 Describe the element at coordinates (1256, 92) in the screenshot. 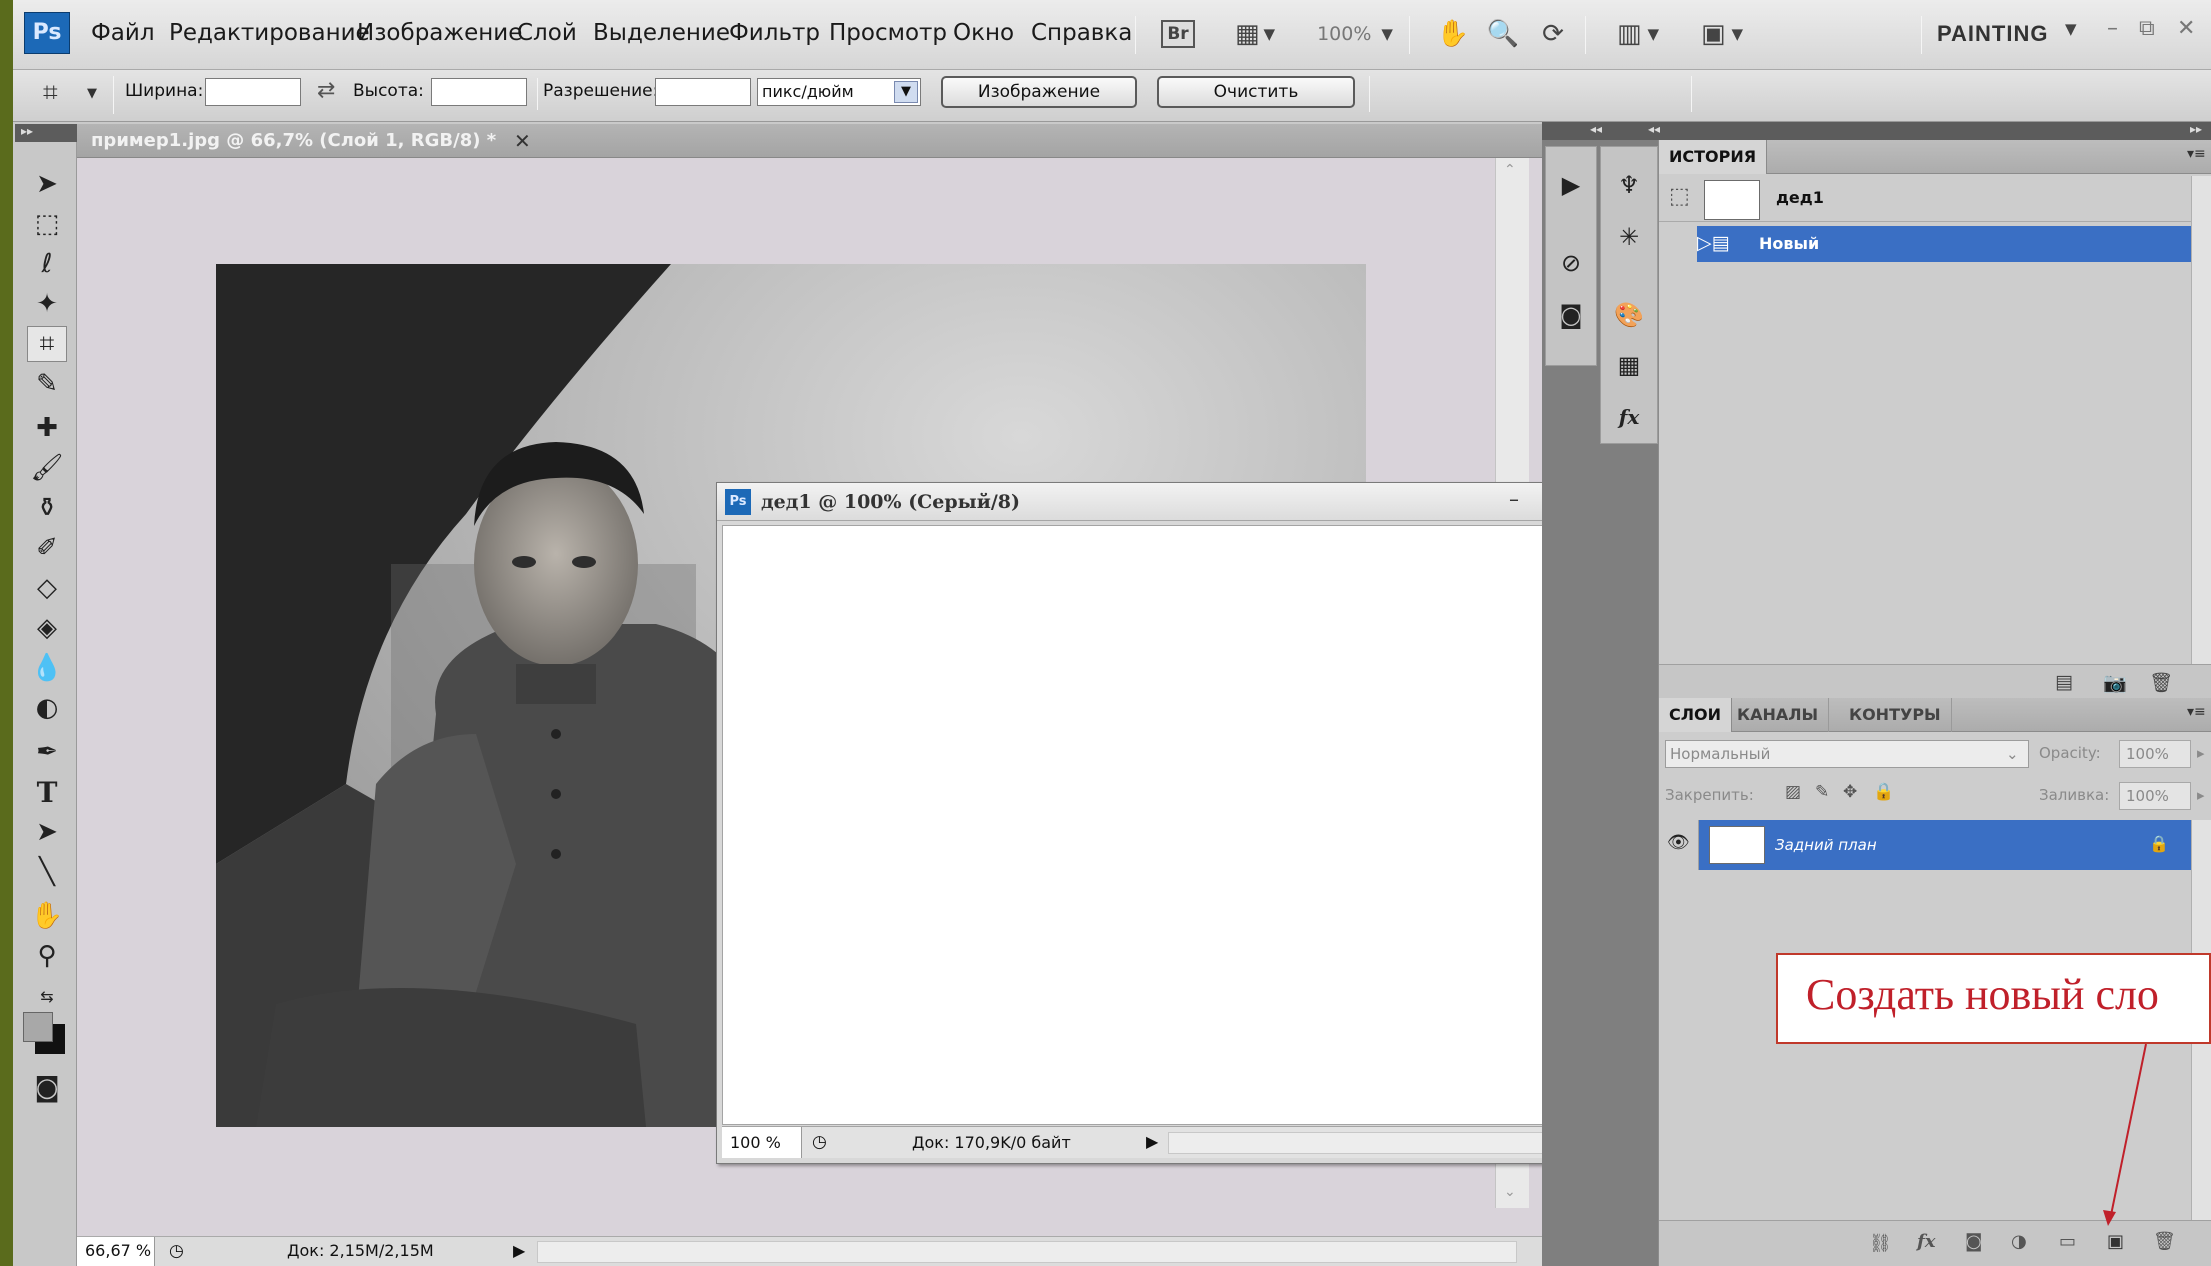

I see `clear-button: Очистить` at that location.